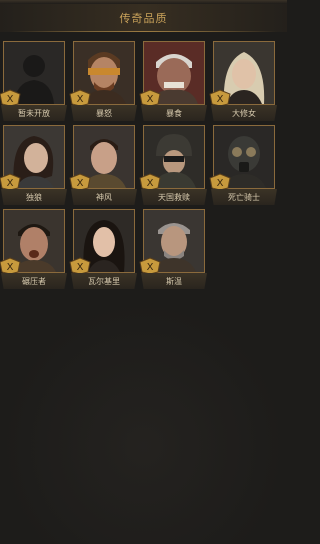 The height and width of the screenshot is (544, 320). I want to click on hero-card-gluttony: X 暴食, so click(173, 83).